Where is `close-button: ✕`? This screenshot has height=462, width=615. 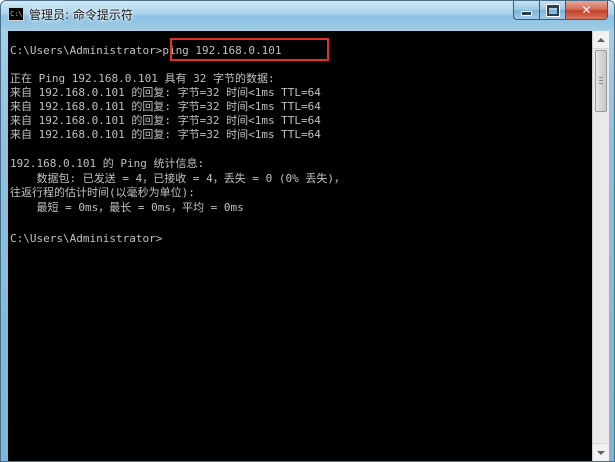
close-button: ✕ is located at coordinates (586, 10).